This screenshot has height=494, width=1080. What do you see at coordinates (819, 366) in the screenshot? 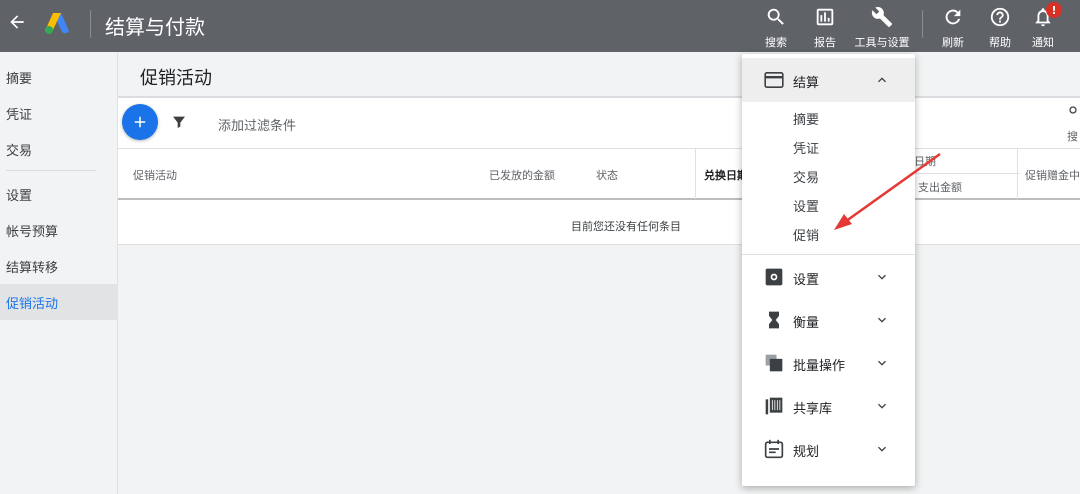
I see `menu-item-bulk-actions-label: 批量操作` at bounding box center [819, 366].